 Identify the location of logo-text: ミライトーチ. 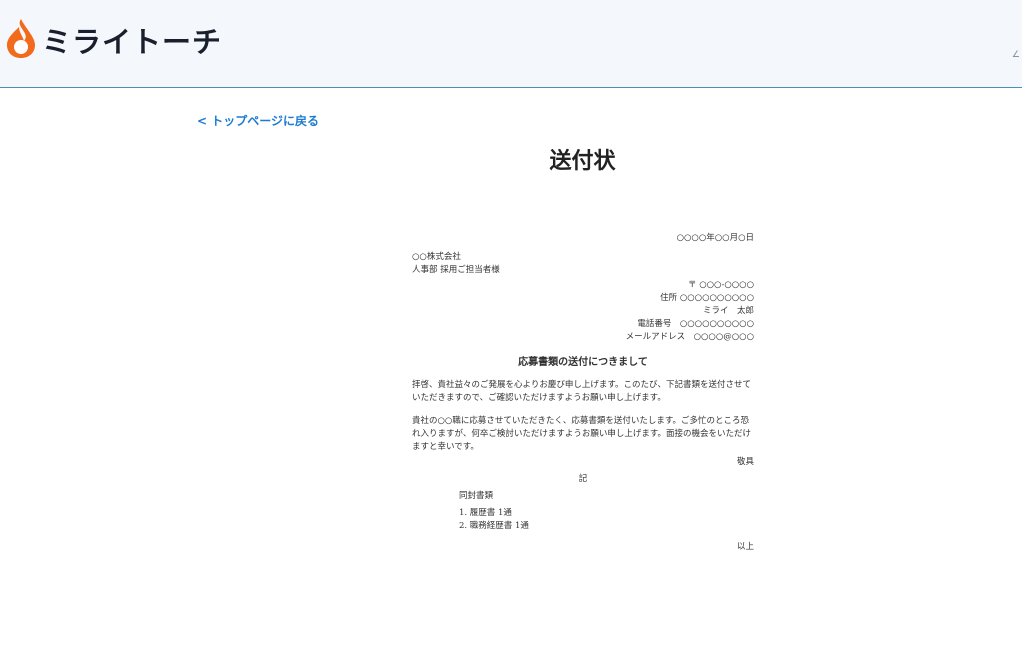
(132, 42).